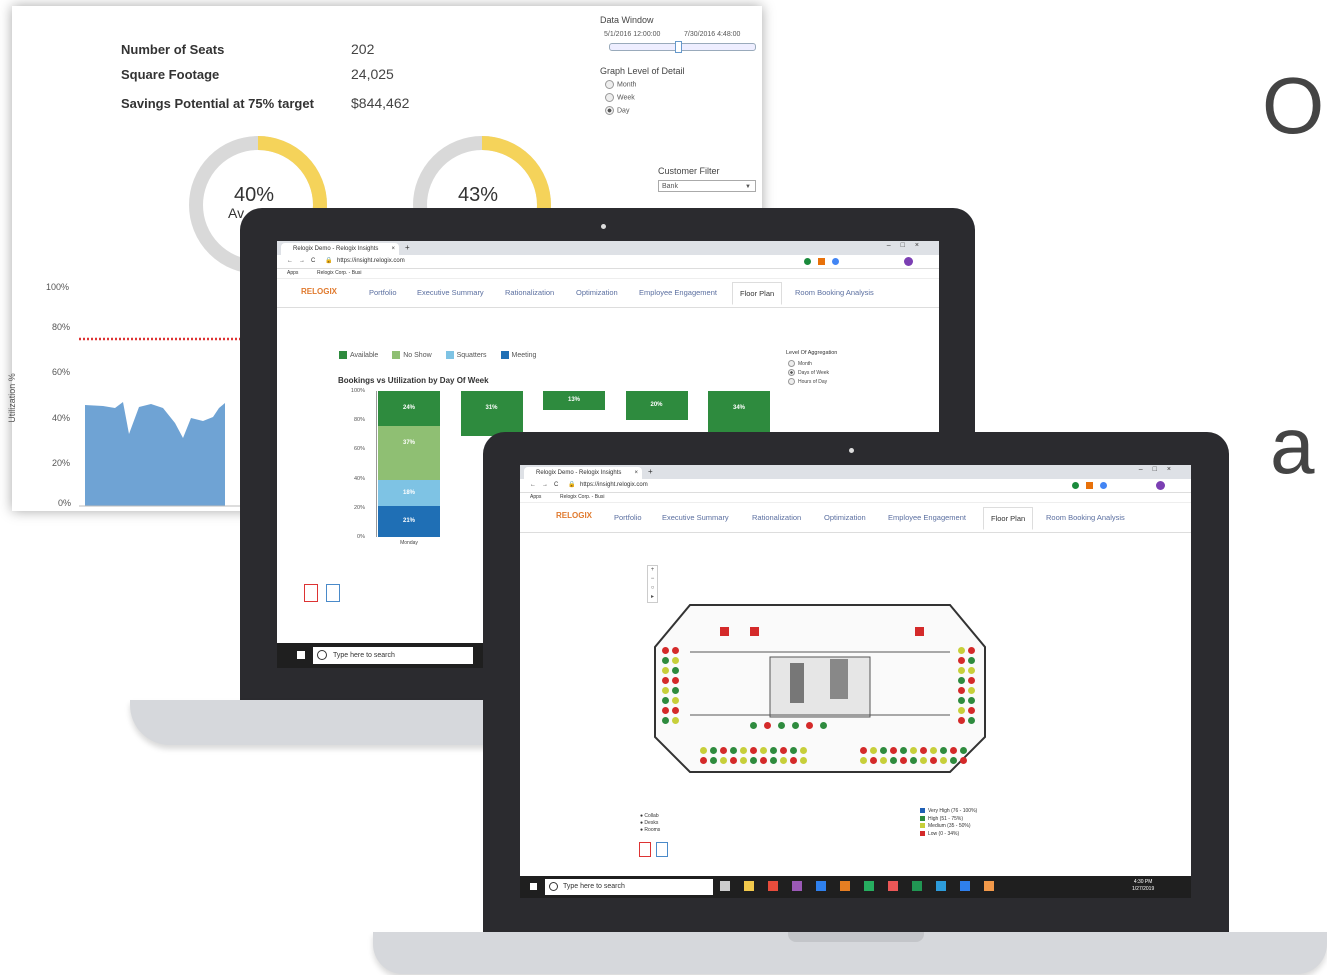  What do you see at coordinates (1143, 886) in the screenshot?
I see `taskbar-clock: 4:30 PM 1/27/2019` at bounding box center [1143, 886].